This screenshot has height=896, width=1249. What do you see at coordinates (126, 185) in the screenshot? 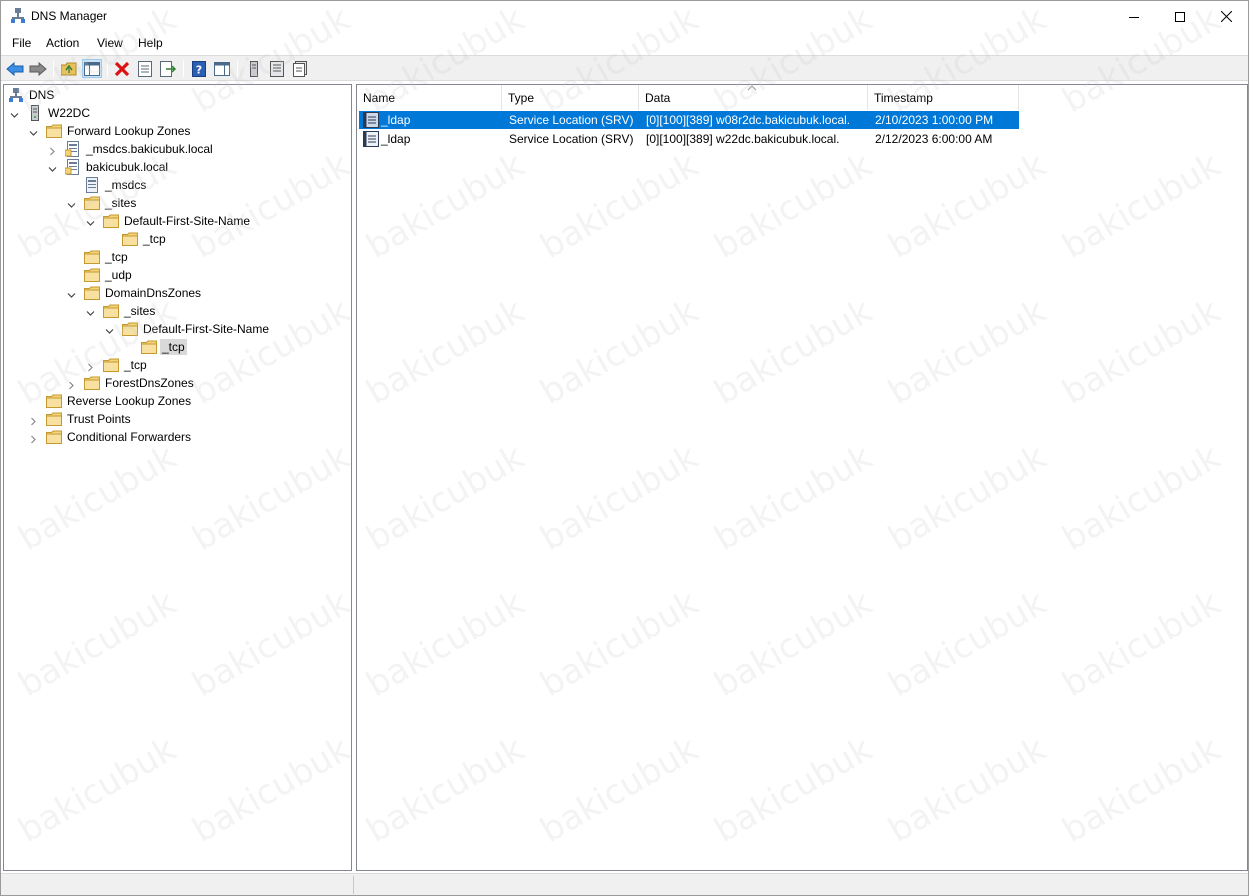
I see `tree-item-label: _msdcs` at bounding box center [126, 185].